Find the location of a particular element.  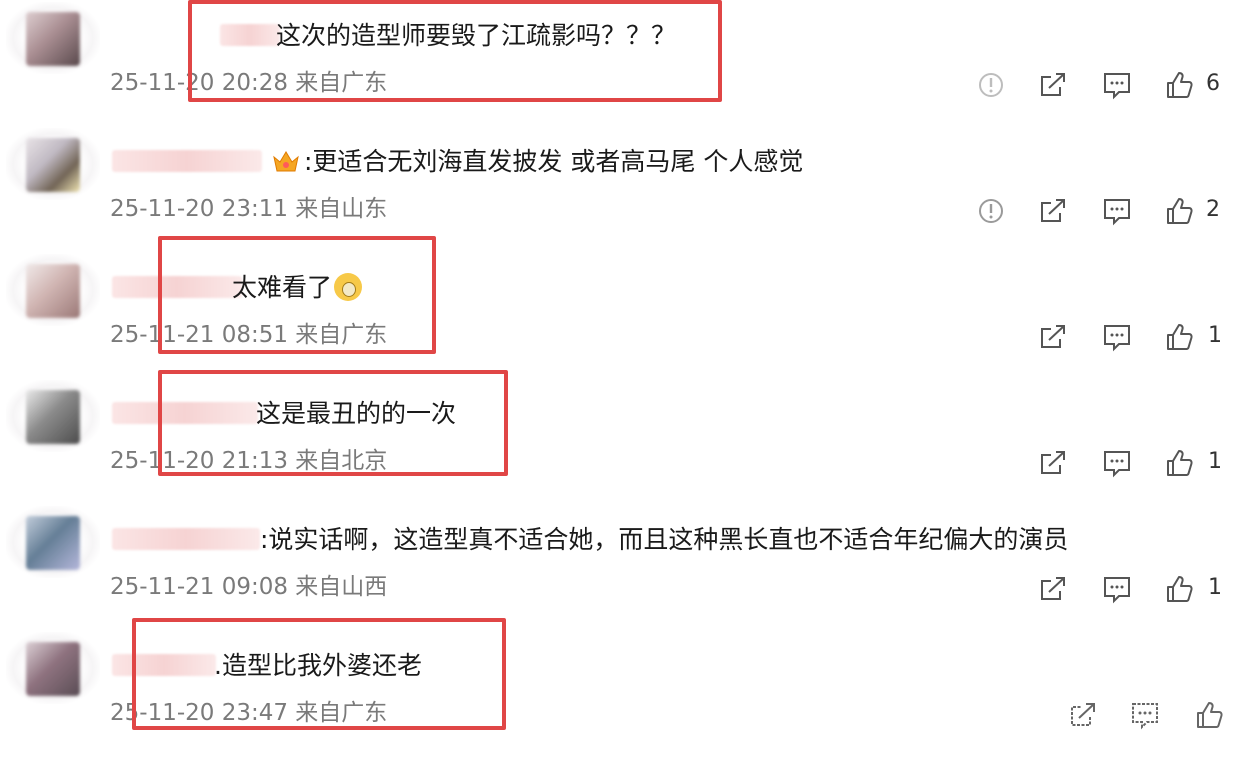

comment-meta: 25-11-21 09:08 来自山西 is located at coordinates (249, 587).